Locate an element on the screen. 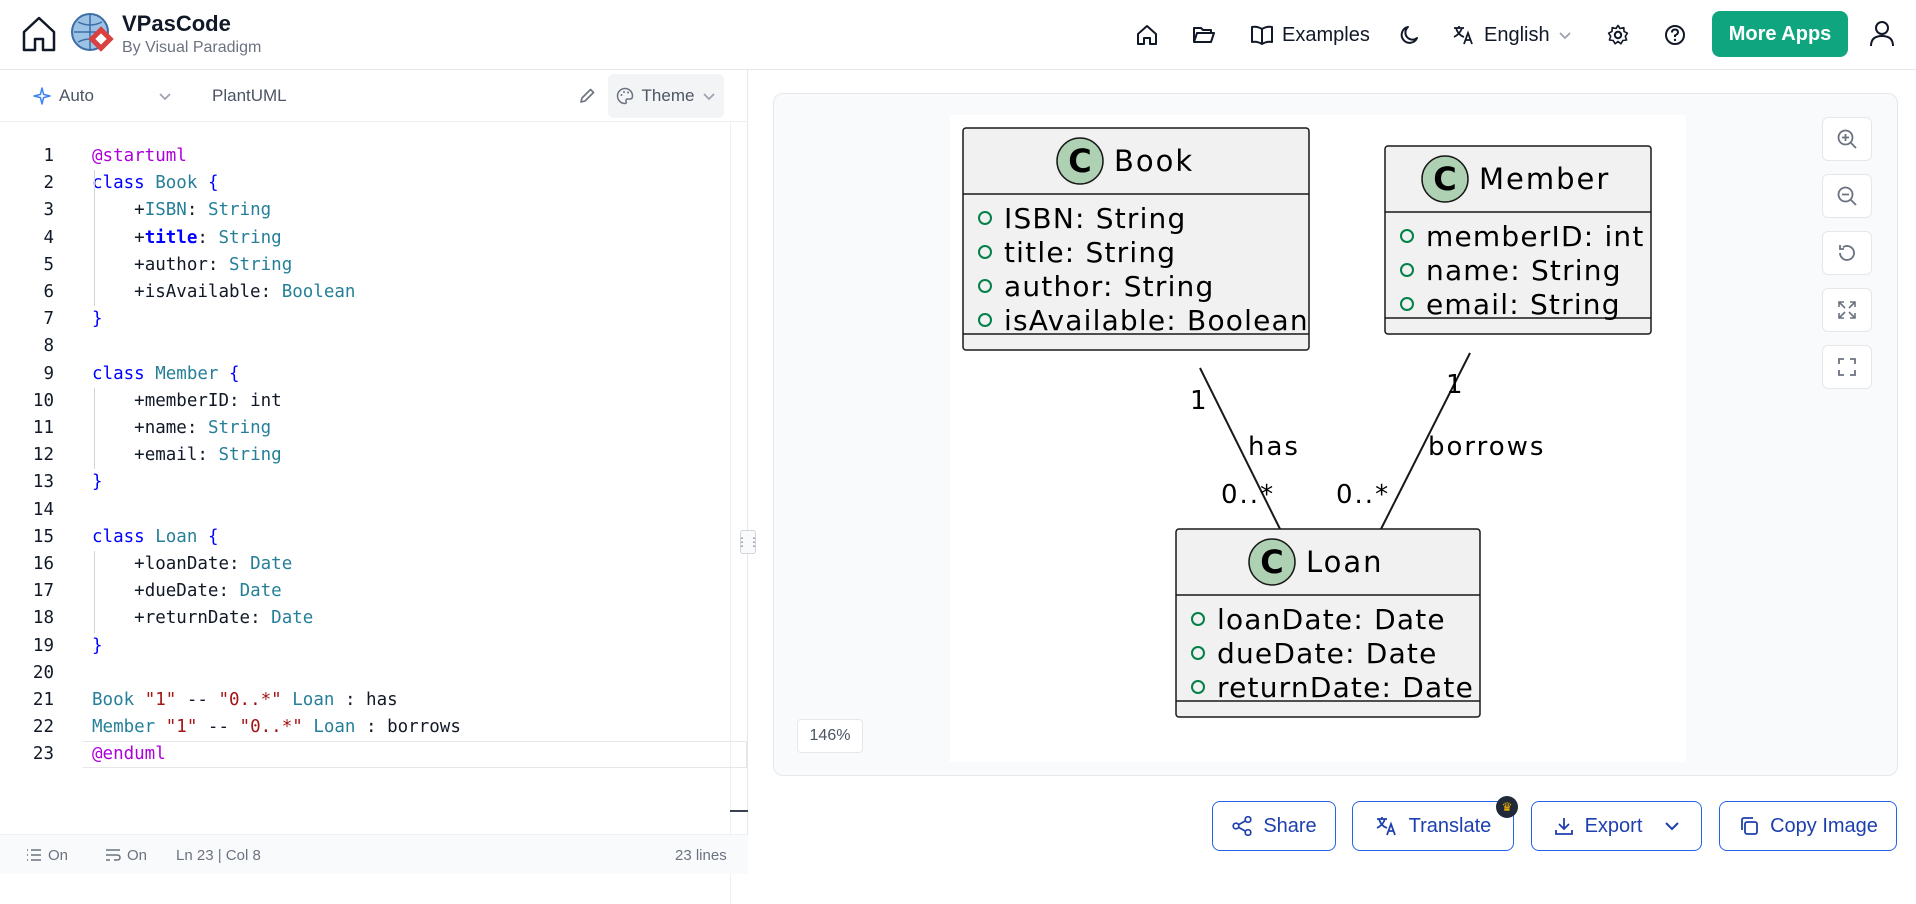 Image resolution: width=1916 pixels, height=904 pixels. code-text: +title: String is located at coordinates (208, 237).